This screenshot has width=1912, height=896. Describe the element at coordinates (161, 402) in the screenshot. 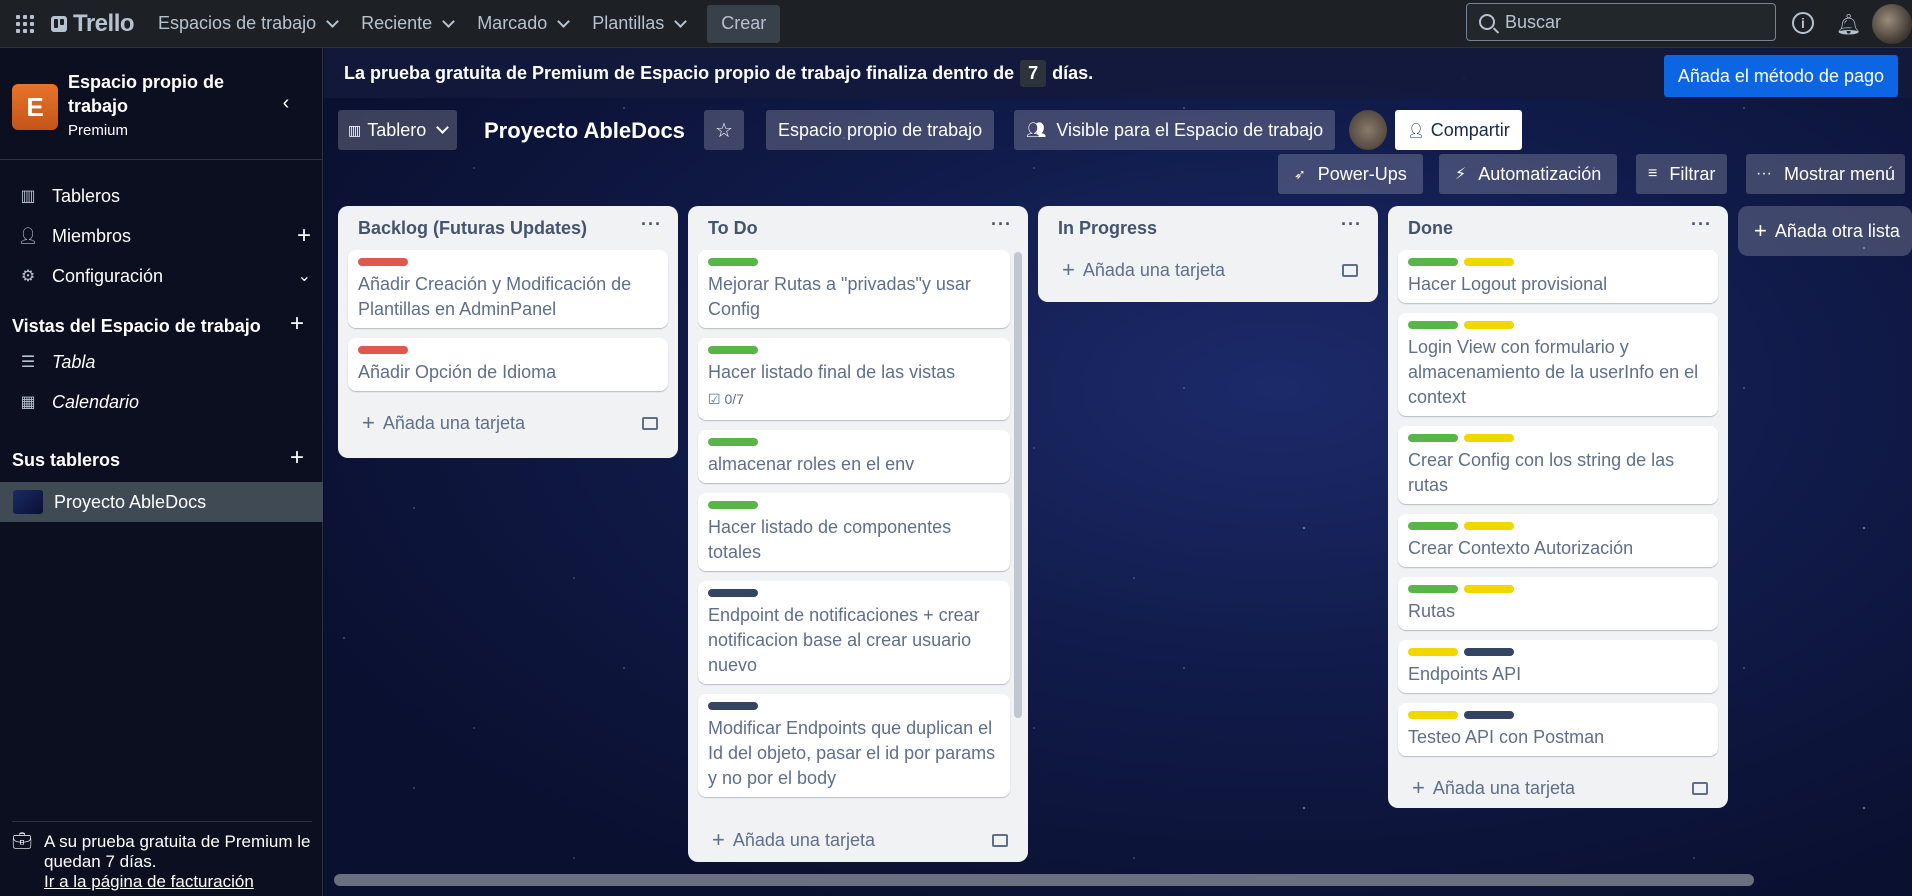

I see `sidebar-item-calendar: ▦ Calendario` at that location.